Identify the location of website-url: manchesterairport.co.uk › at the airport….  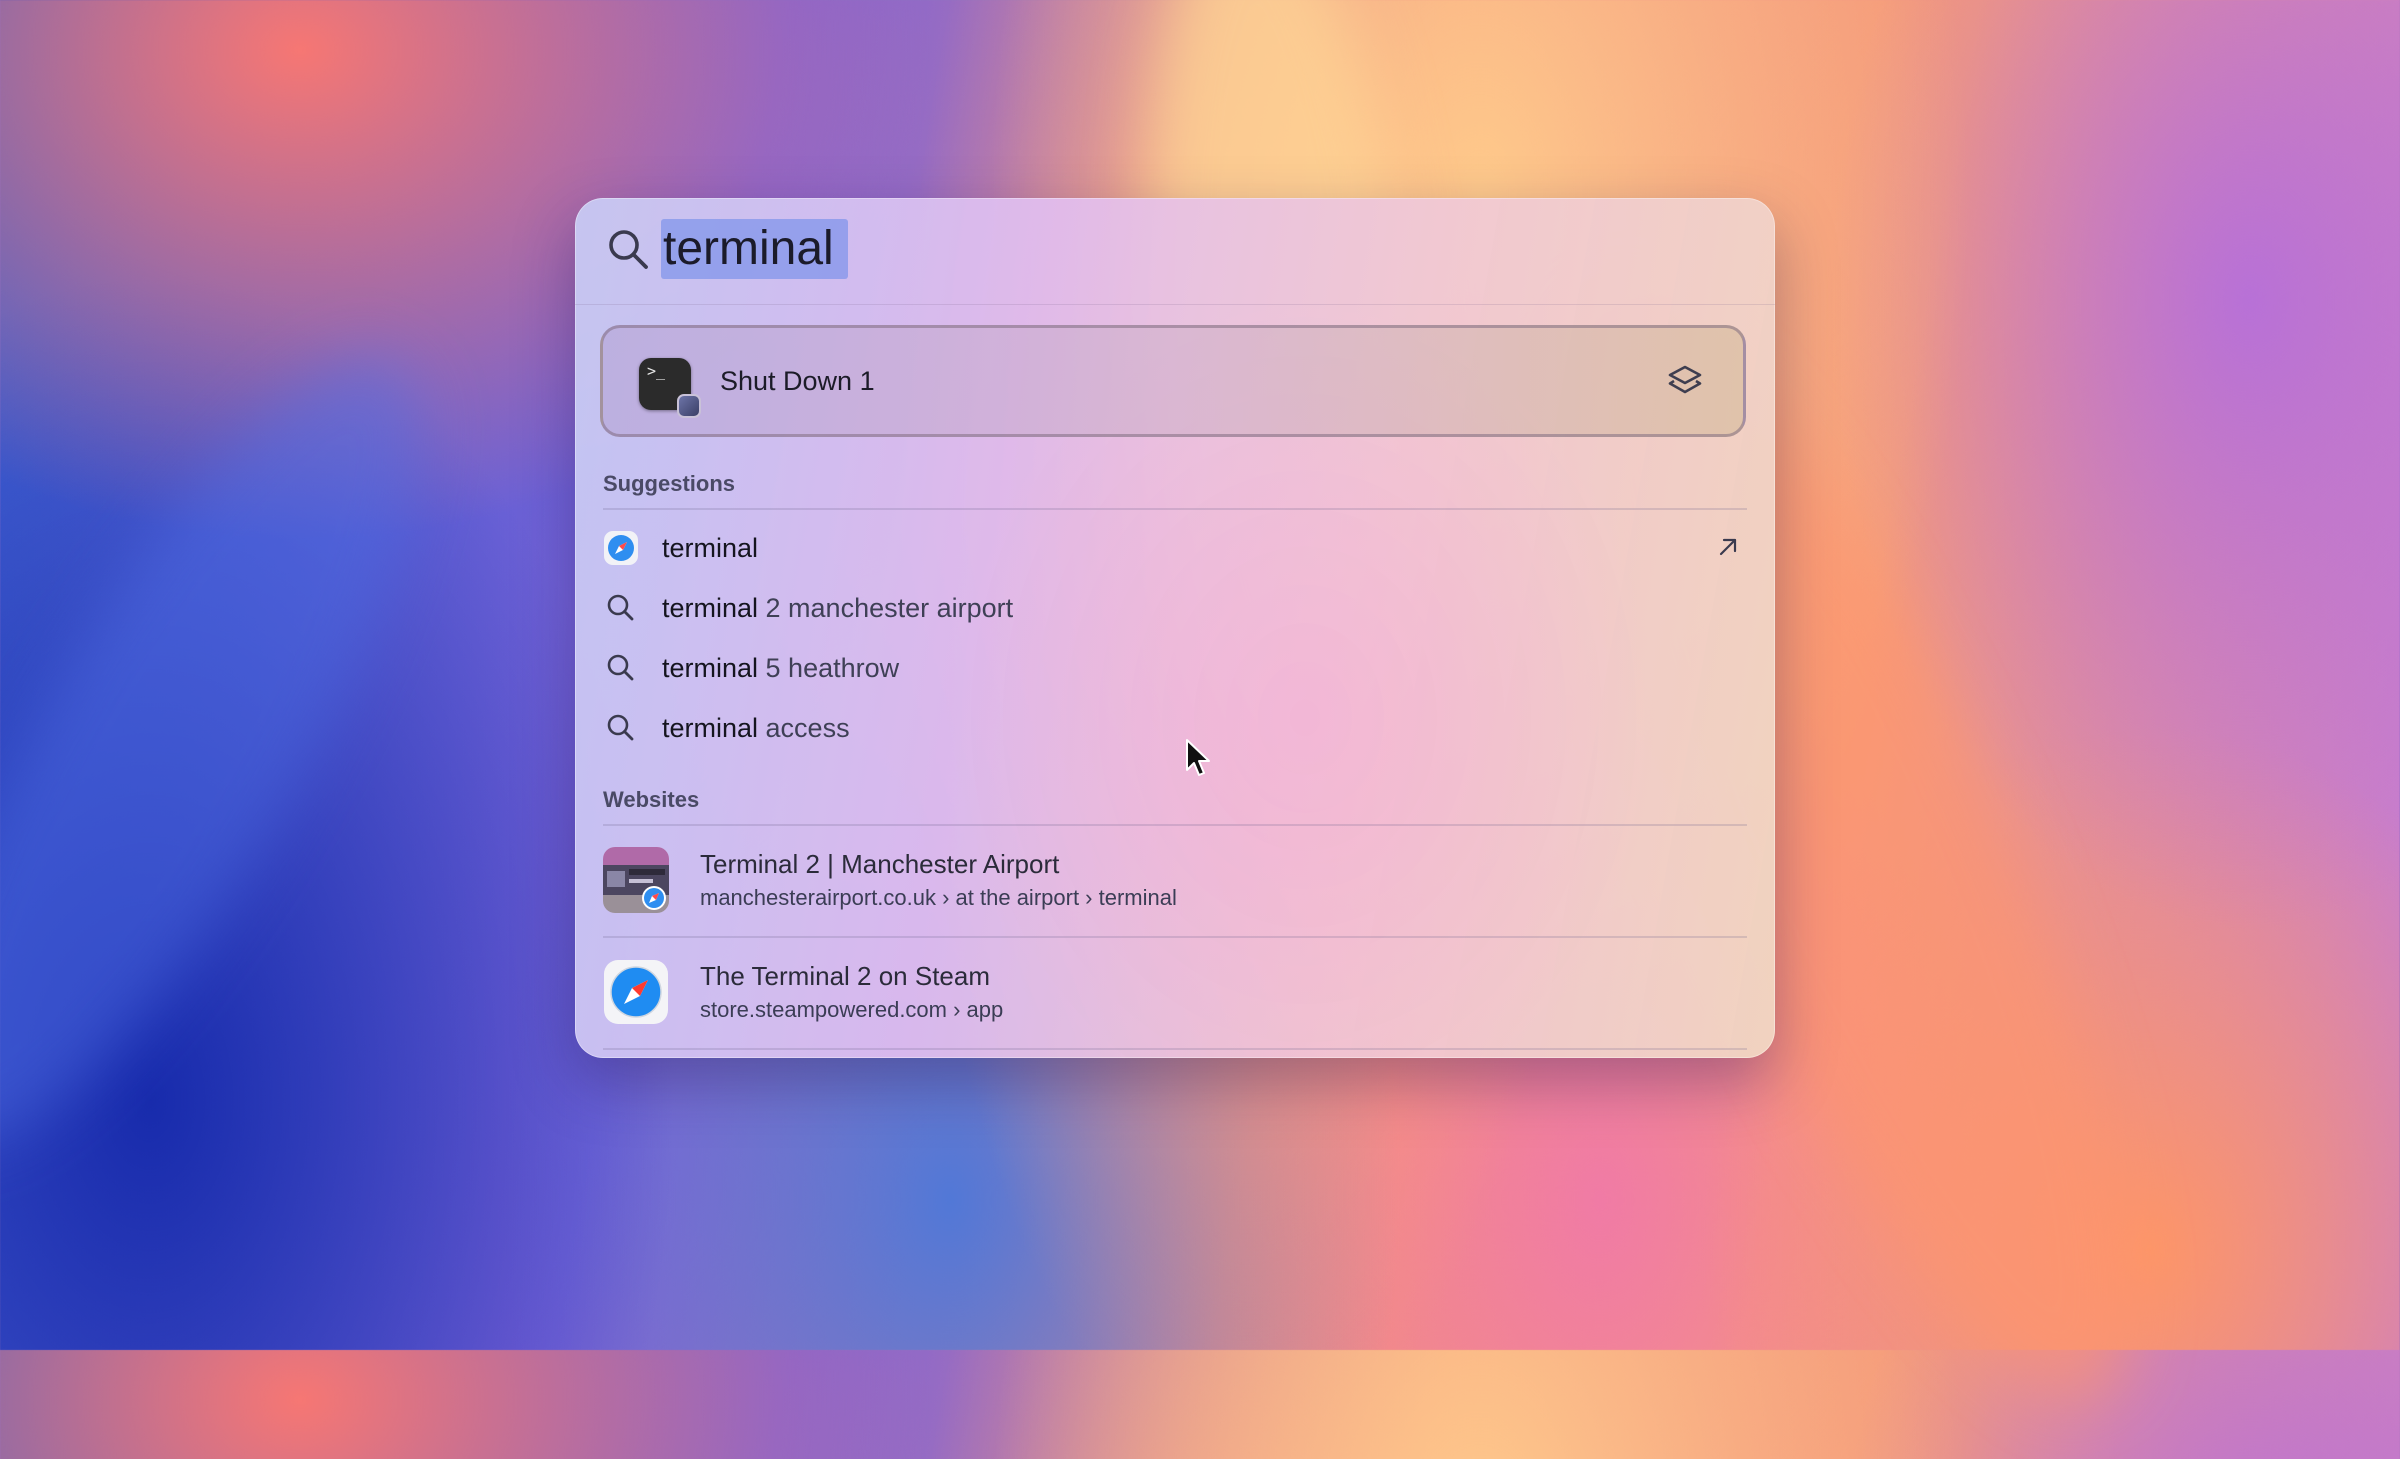
(938, 897).